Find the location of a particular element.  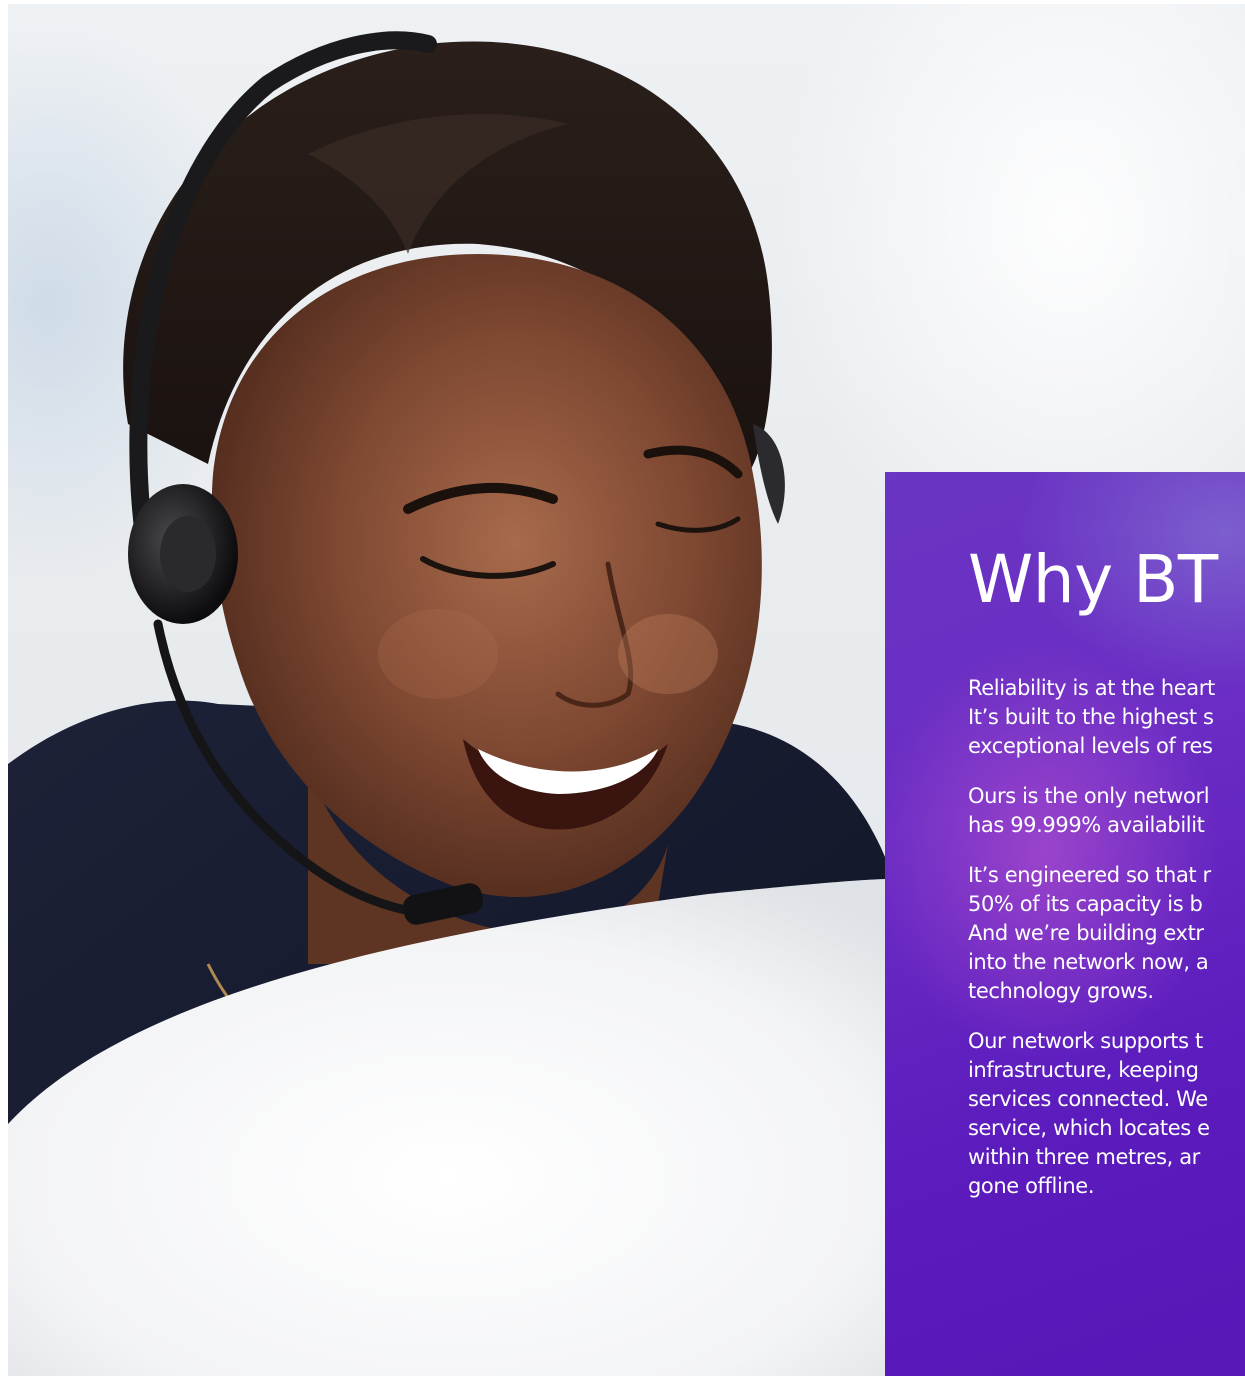

text-line: 50% of its capacity is b is located at coordinates (1085, 904).